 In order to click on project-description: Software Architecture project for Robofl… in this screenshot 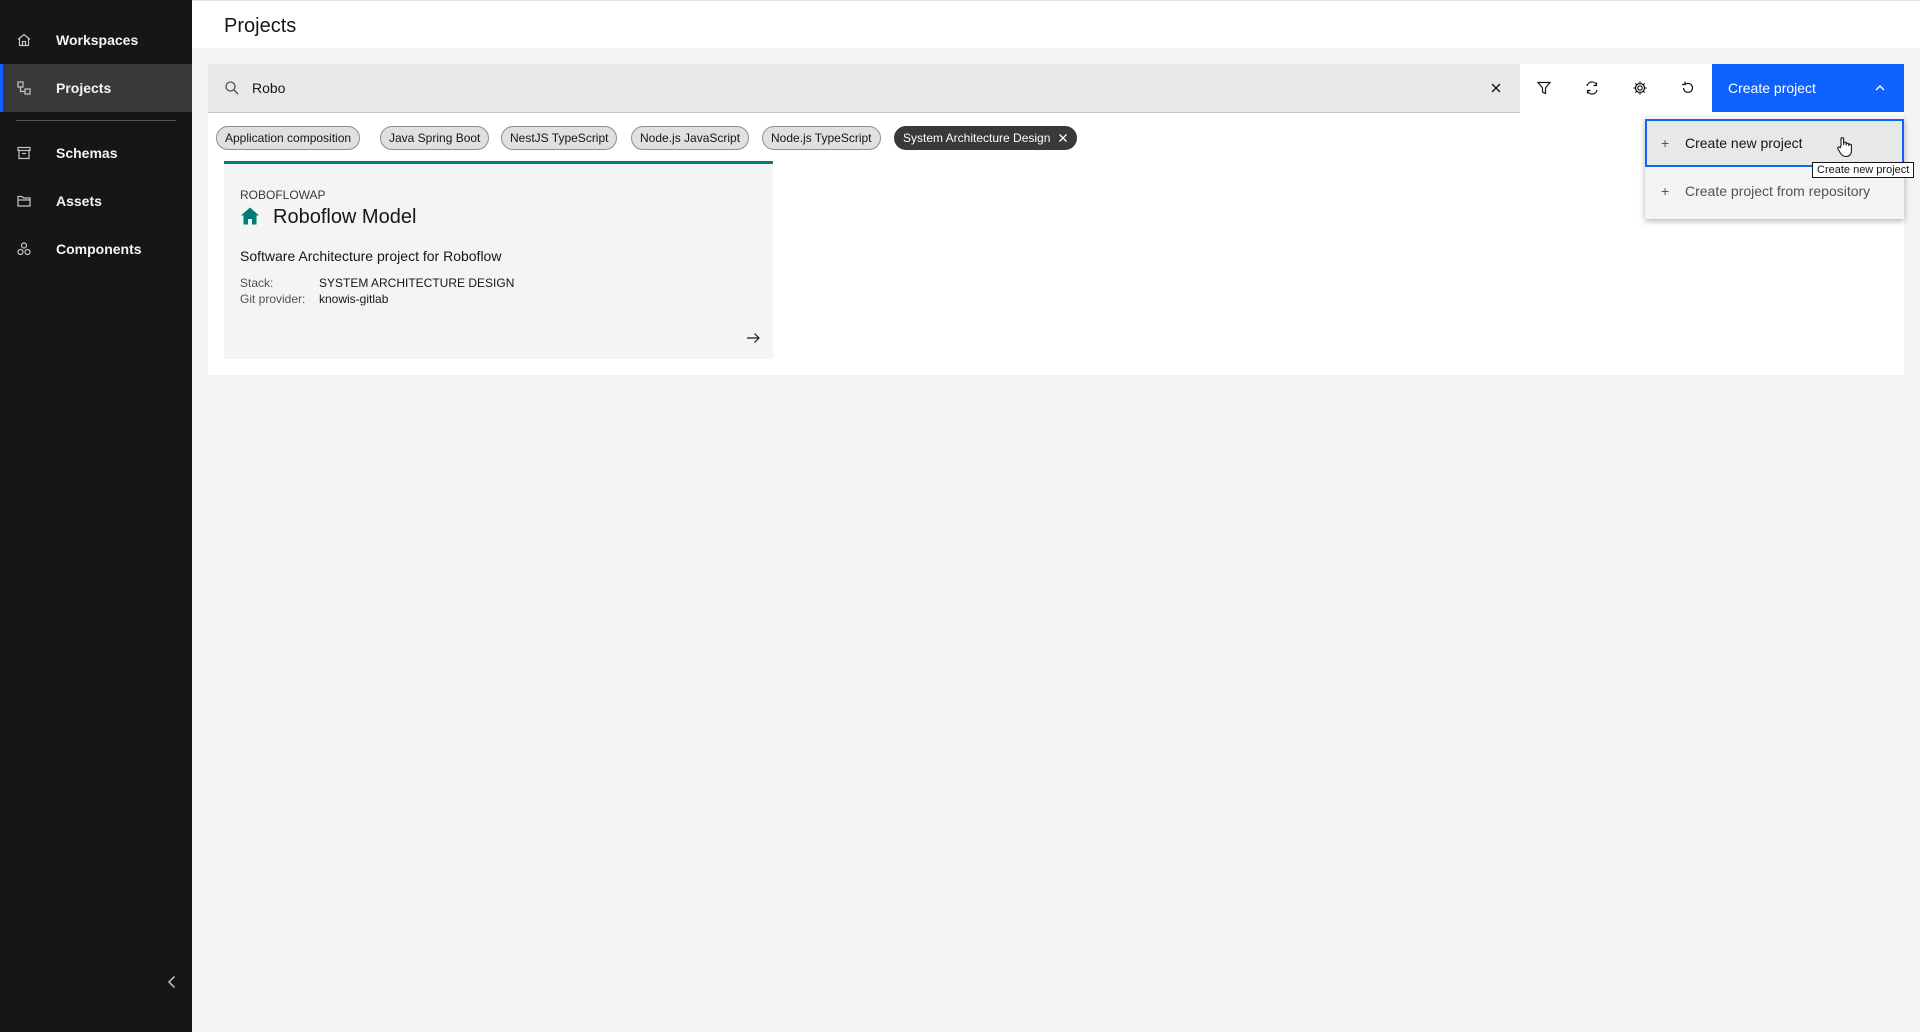, I will do `click(371, 256)`.